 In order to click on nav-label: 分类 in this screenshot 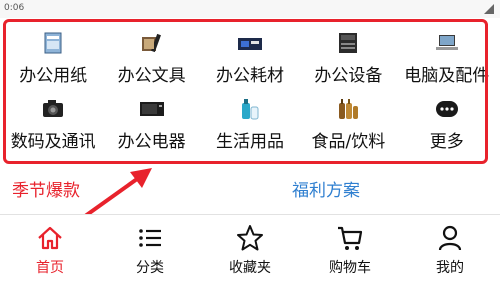, I will do `click(150, 268)`.